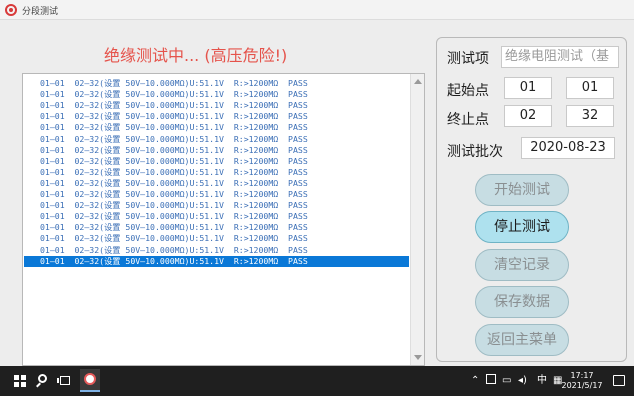 This screenshot has height=396, width=634. Describe the element at coordinates (619, 380) in the screenshot. I see `notification-icon` at that location.